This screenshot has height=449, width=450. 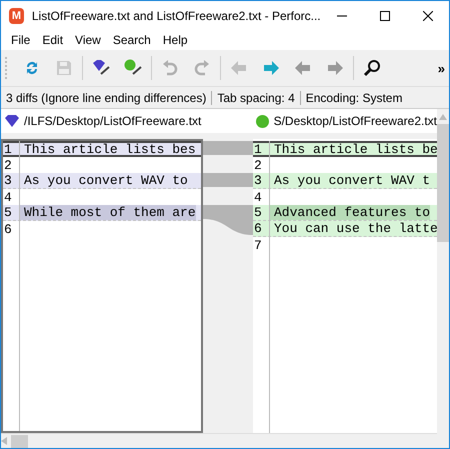 I want to click on scroll-up-icon, so click(x=443, y=117).